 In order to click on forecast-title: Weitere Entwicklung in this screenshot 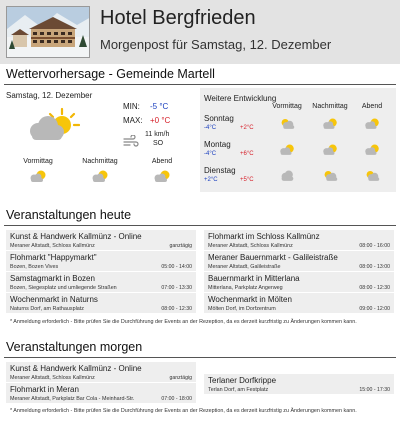, I will do `click(240, 98)`.